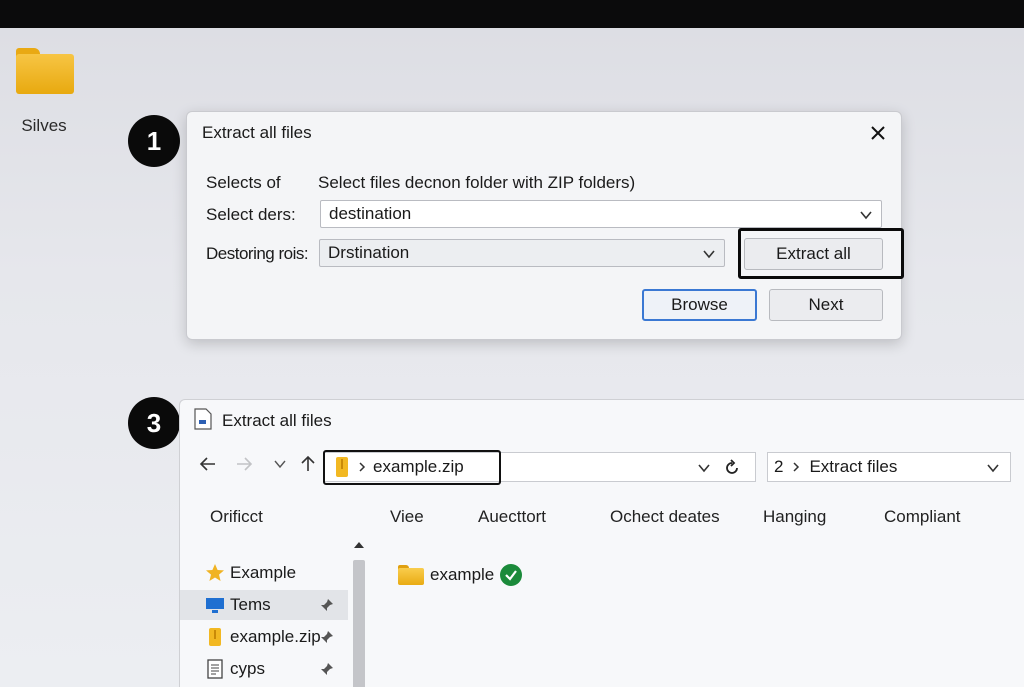 This screenshot has height=687, width=1024. Describe the element at coordinates (251, 214) in the screenshot. I see `destination-label: Select ders:` at that location.